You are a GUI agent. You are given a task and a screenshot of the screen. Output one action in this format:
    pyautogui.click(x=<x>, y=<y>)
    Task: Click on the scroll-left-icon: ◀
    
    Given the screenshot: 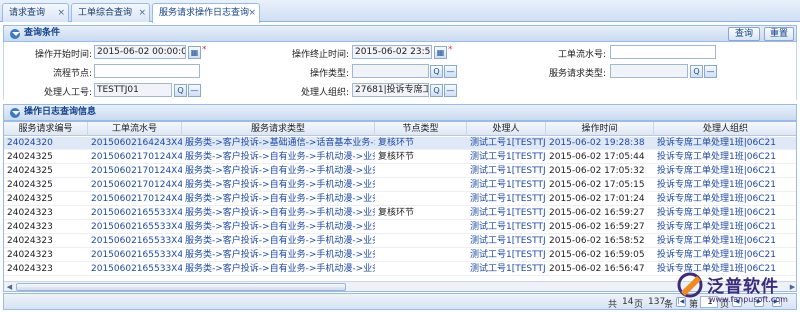 What is the action you would take?
    pyautogui.click(x=9, y=286)
    